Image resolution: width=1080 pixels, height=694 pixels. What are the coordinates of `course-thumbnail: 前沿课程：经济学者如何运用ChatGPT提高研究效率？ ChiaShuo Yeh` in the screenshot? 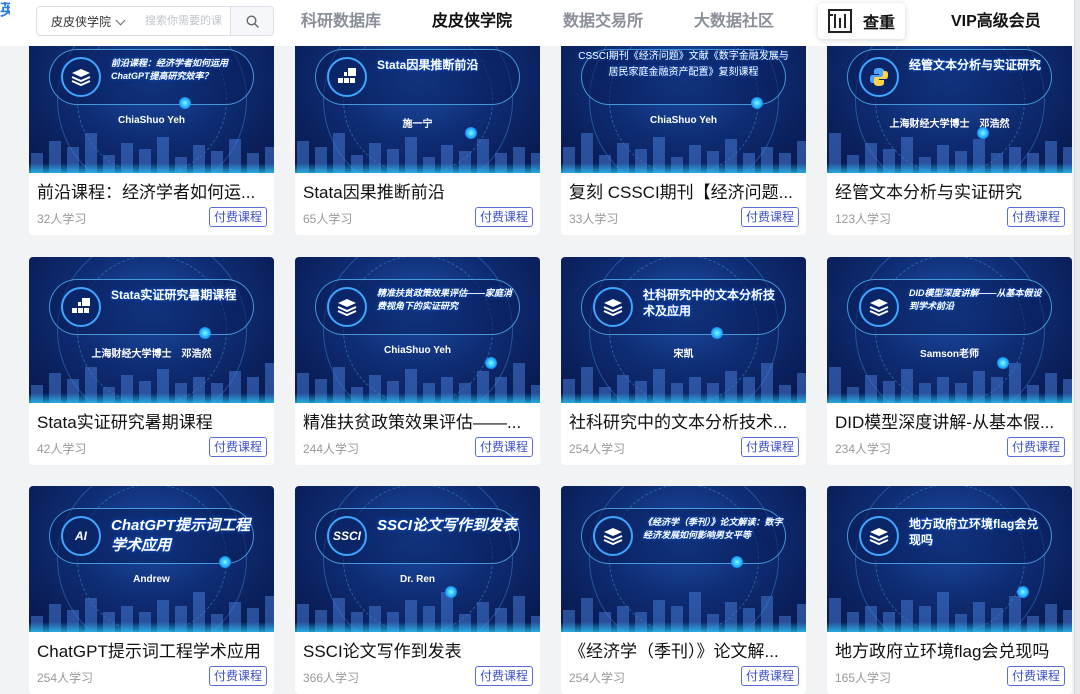 It's located at (151, 100).